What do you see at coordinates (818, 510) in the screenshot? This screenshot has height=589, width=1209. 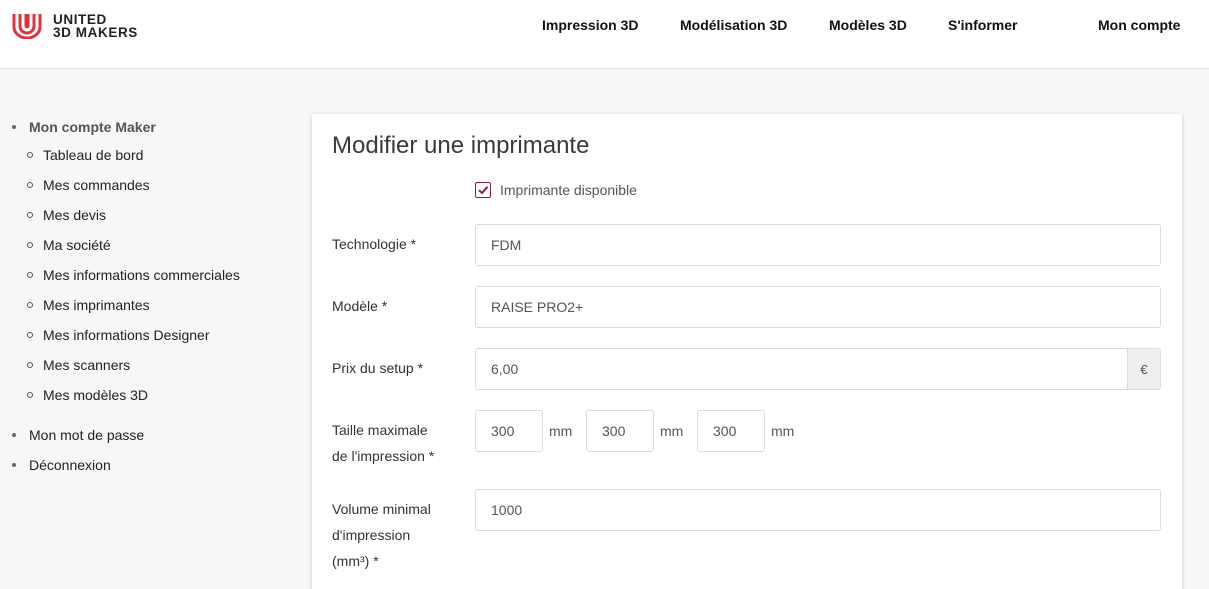 I see `volume-minimal-input: 1000` at bounding box center [818, 510].